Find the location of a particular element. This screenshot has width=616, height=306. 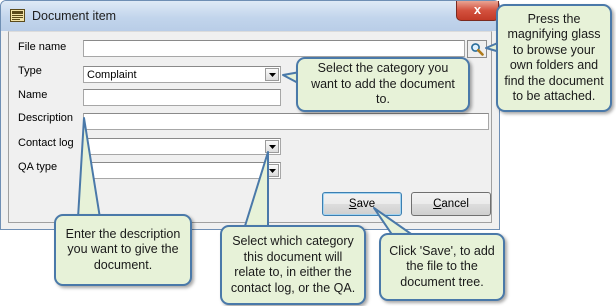

category-callout-pointer is located at coordinates (256, 189).